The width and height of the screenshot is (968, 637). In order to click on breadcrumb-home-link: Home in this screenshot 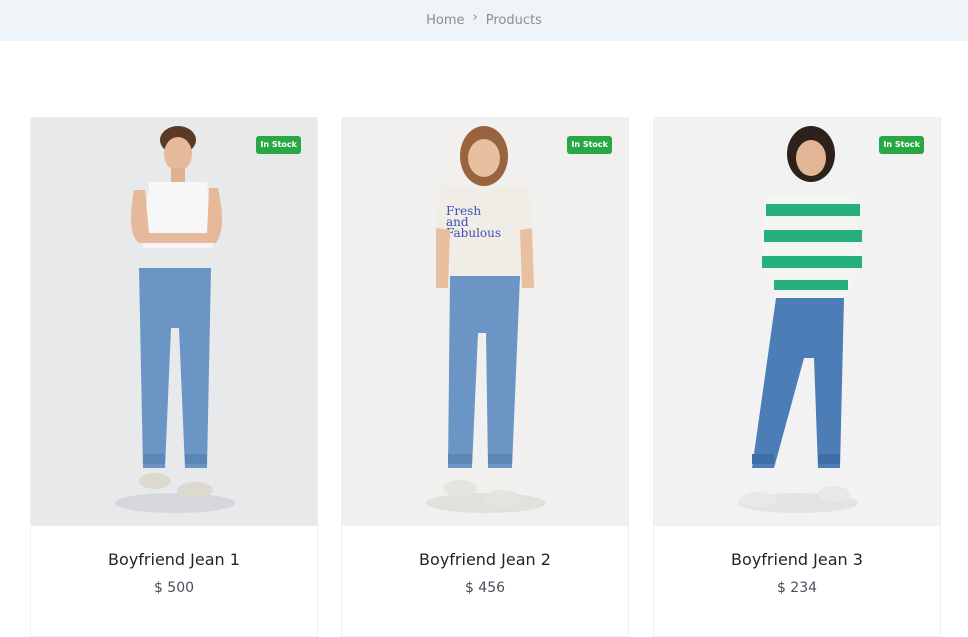, I will do `click(445, 20)`.